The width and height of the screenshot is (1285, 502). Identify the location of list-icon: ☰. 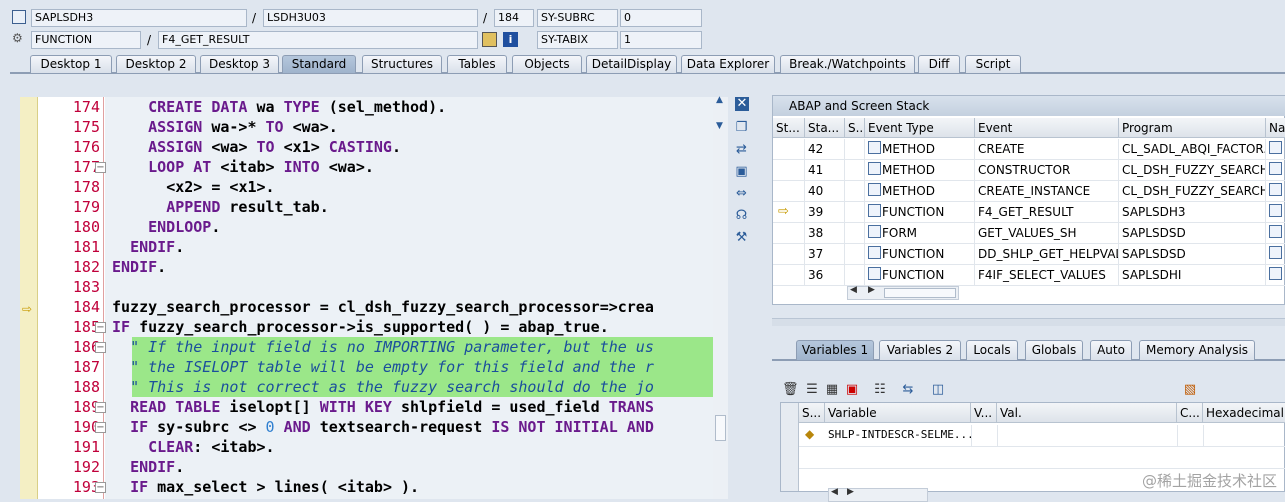
(812, 390).